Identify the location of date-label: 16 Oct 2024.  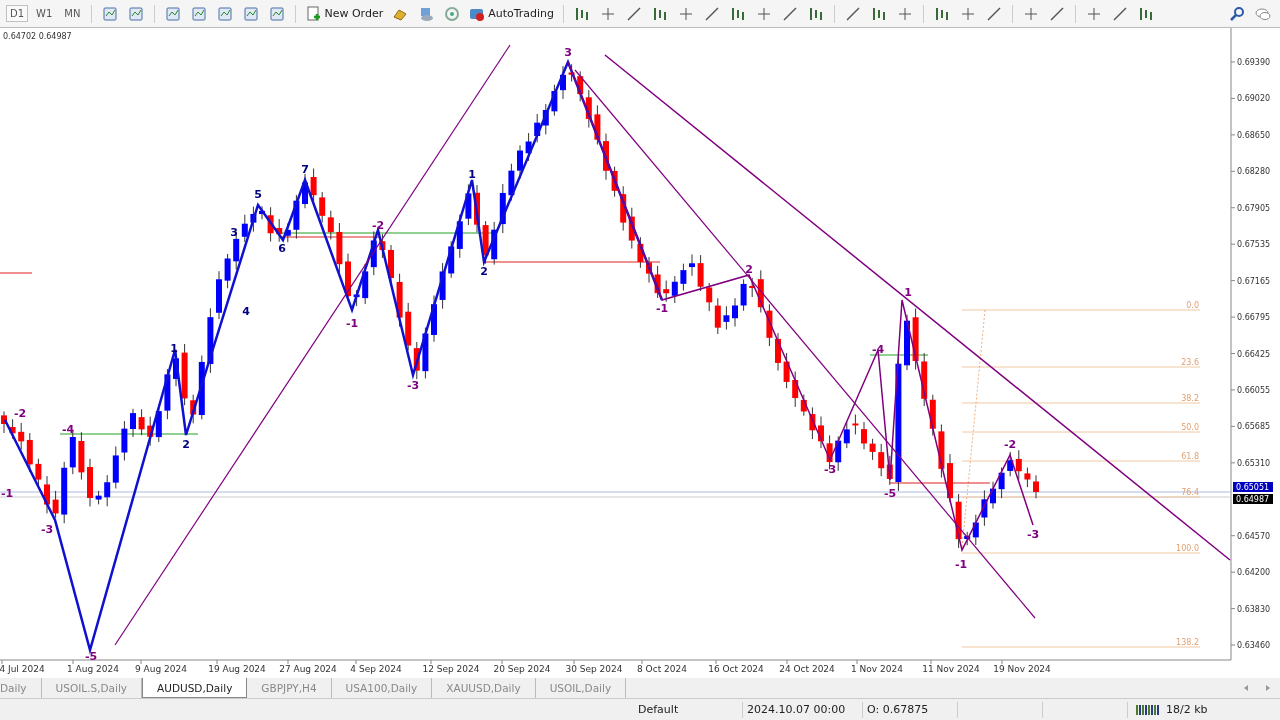
(736, 669).